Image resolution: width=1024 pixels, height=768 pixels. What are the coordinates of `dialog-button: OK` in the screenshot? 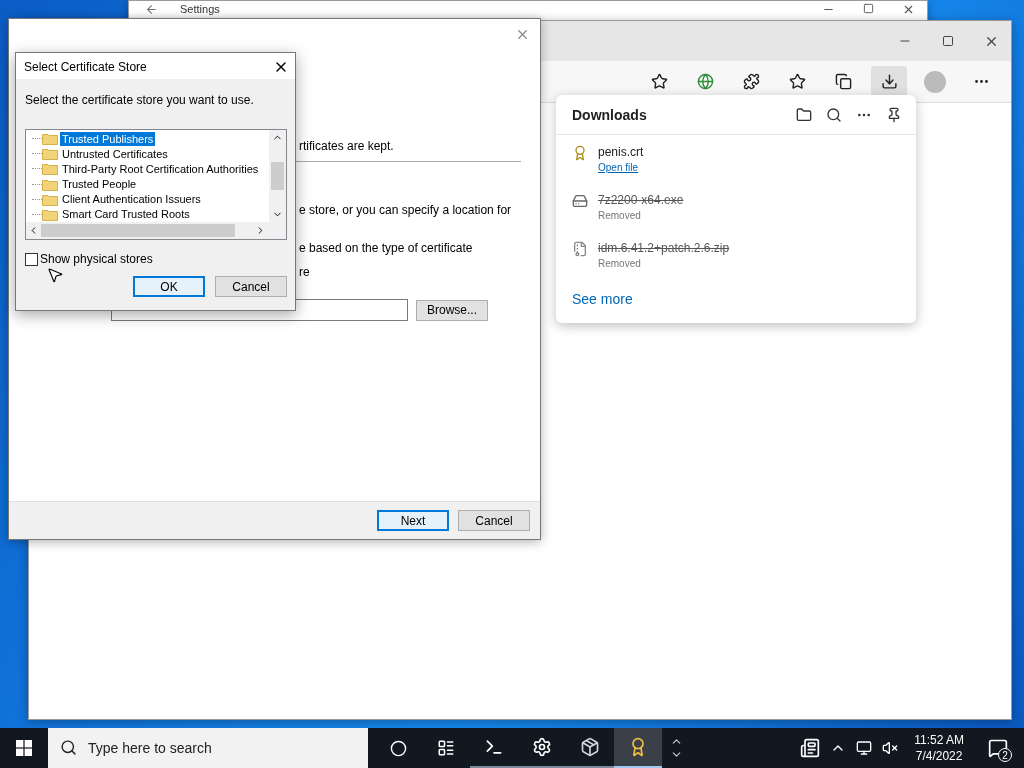 It's located at (169, 286).